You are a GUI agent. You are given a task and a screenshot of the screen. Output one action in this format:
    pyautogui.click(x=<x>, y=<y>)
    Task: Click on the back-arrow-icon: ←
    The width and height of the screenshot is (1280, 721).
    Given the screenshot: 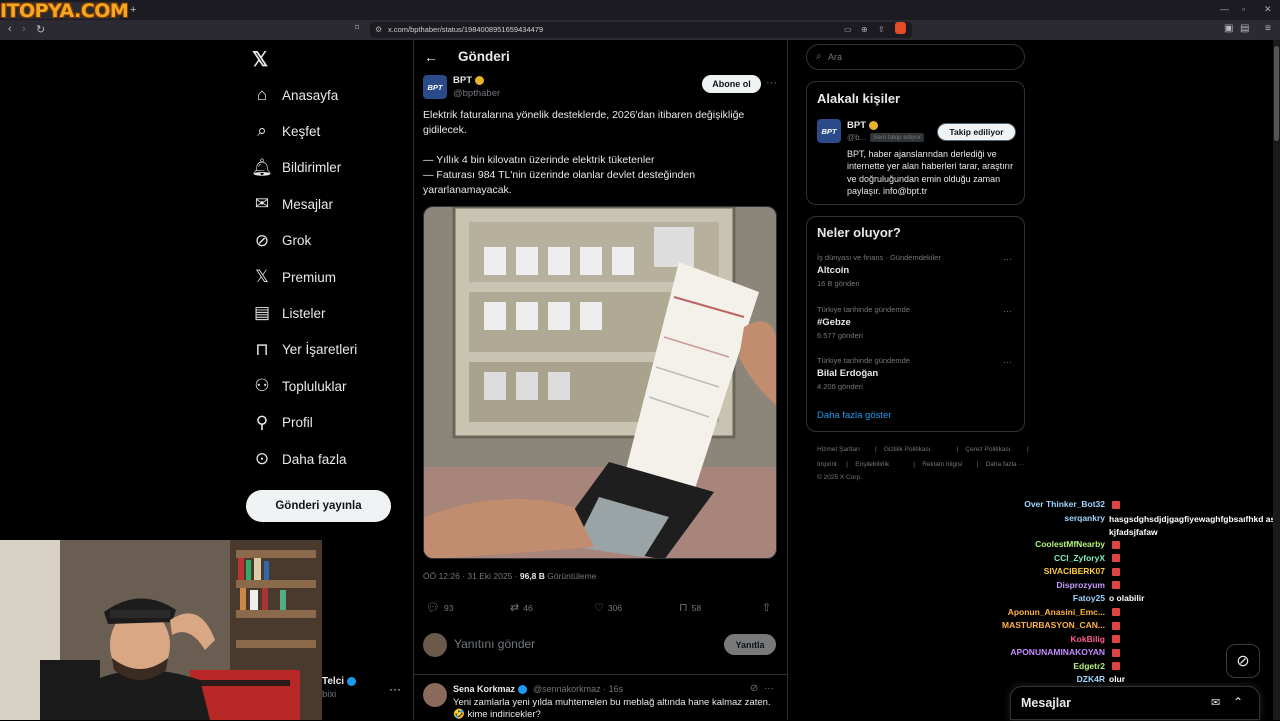 What is the action you would take?
    pyautogui.click(x=431, y=57)
    